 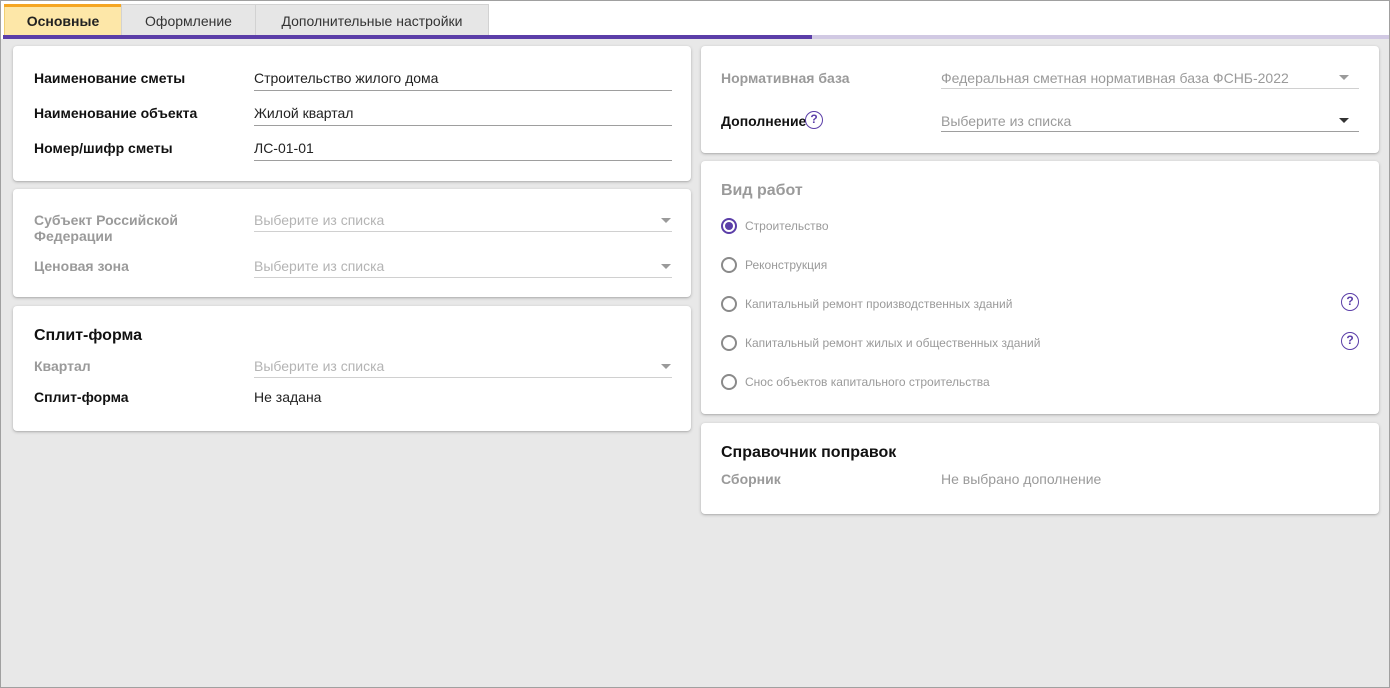 I want to click on radio-capital-repair-industrial, so click(x=729, y=304).